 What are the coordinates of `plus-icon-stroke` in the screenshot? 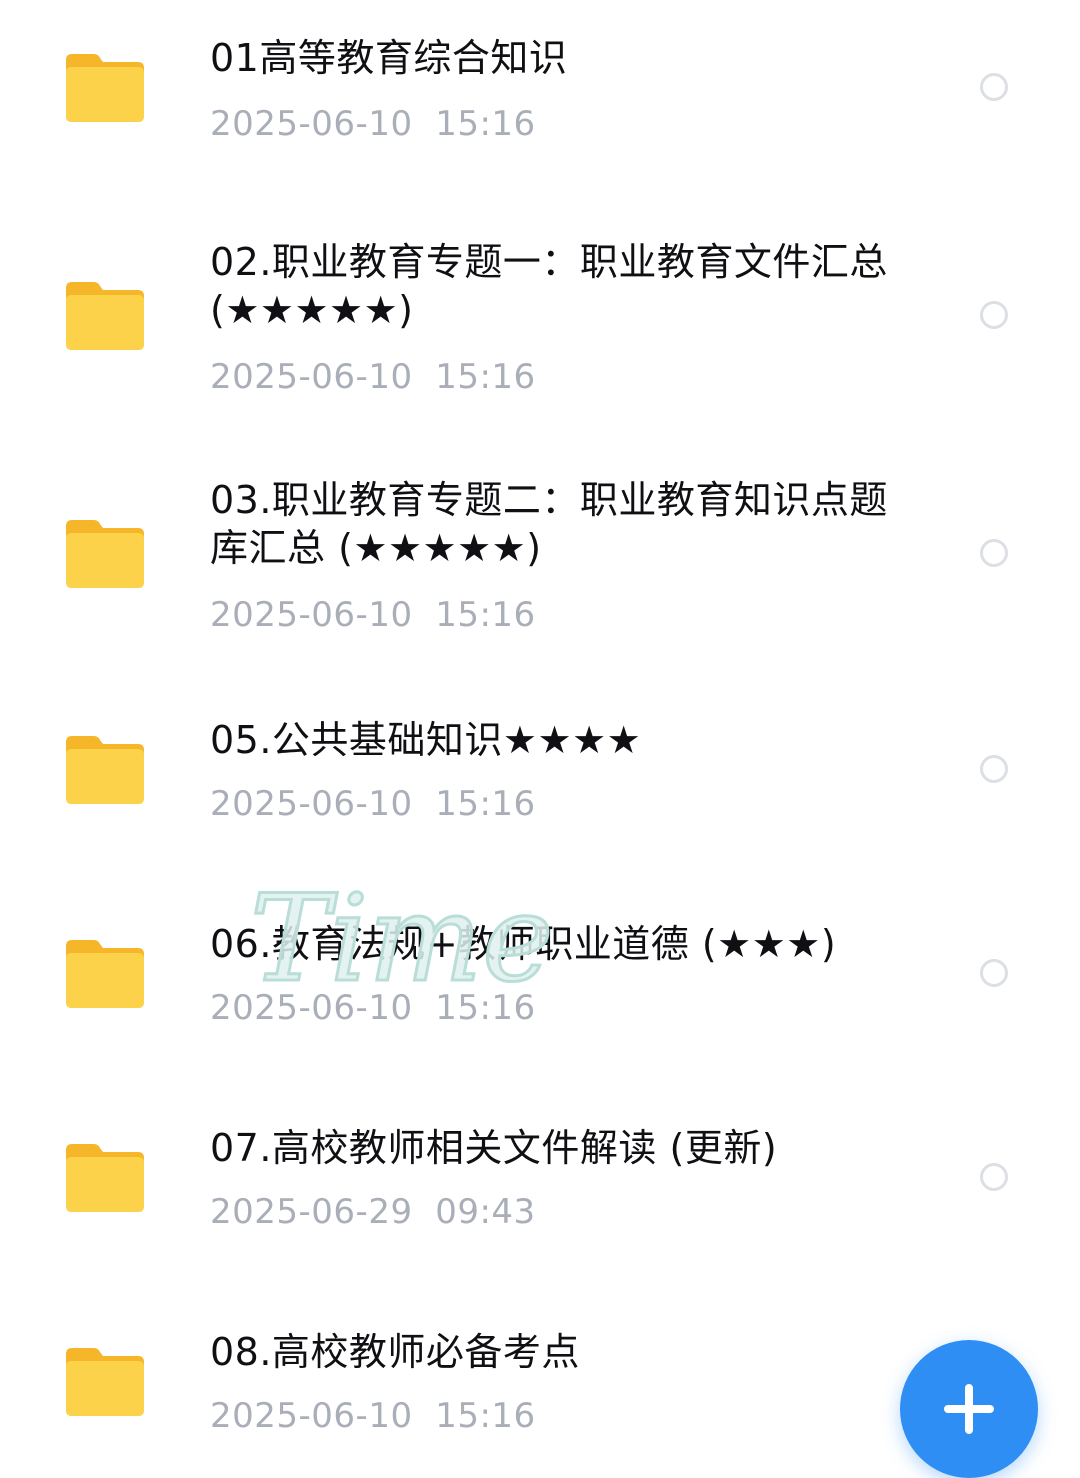 It's located at (969, 1409).